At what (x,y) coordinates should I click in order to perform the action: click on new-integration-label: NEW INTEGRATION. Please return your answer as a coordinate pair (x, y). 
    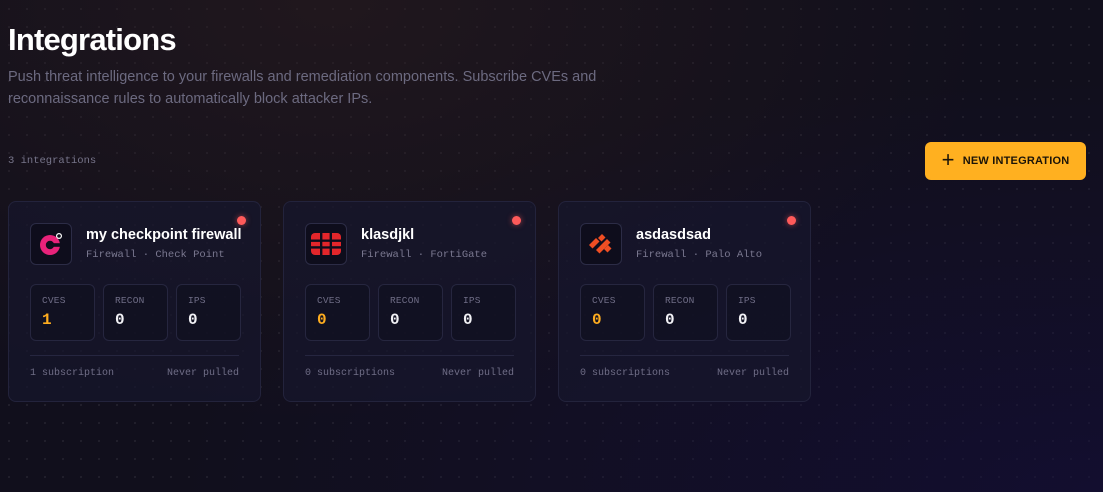
    Looking at the image, I should click on (1016, 161).